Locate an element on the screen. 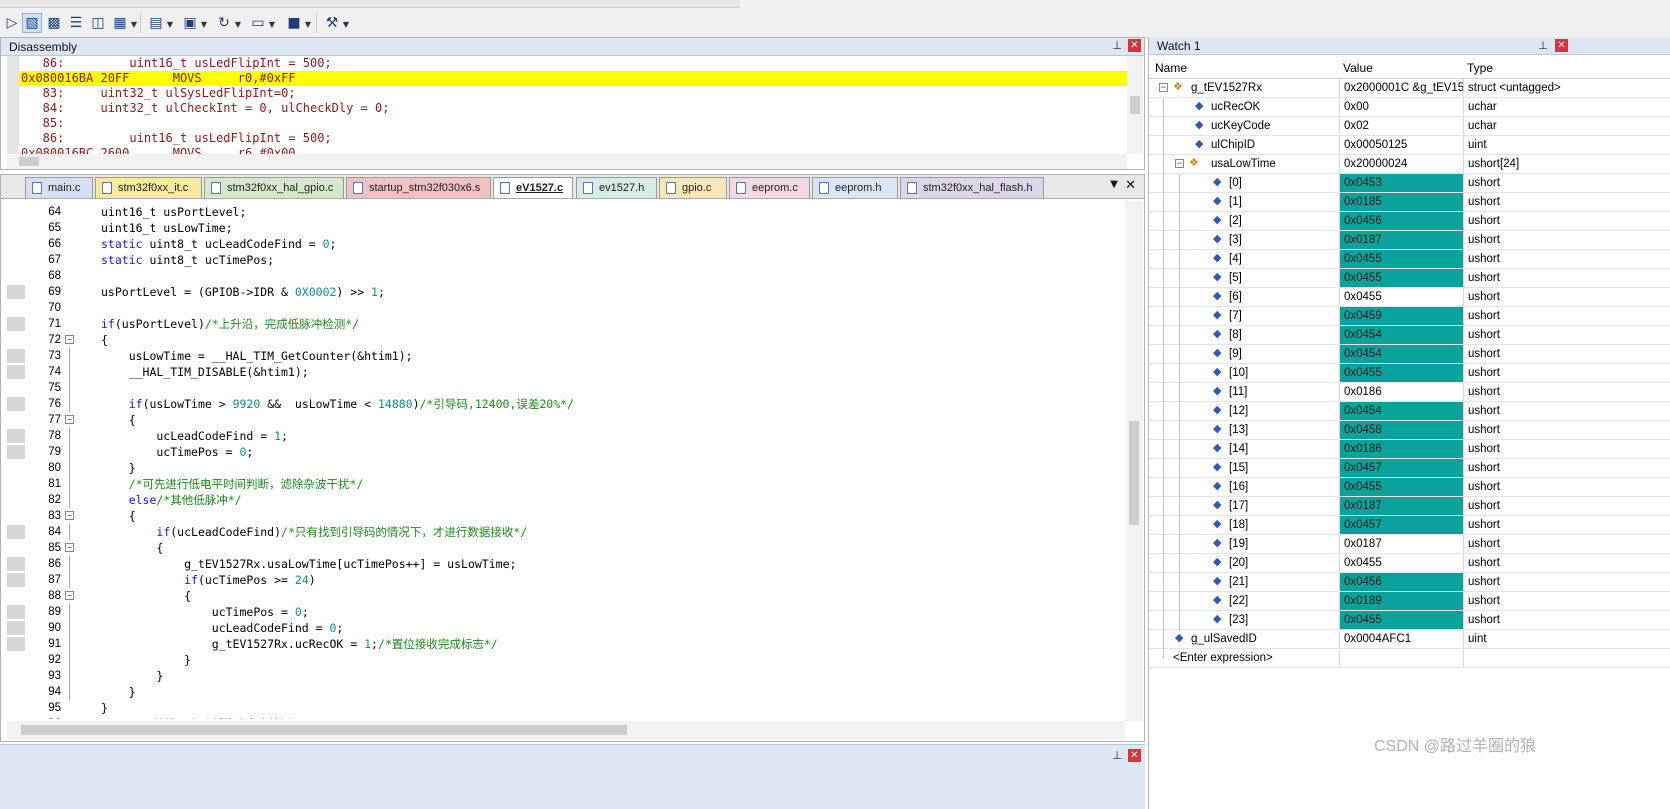  code-line: 92 } is located at coordinates (566, 660).